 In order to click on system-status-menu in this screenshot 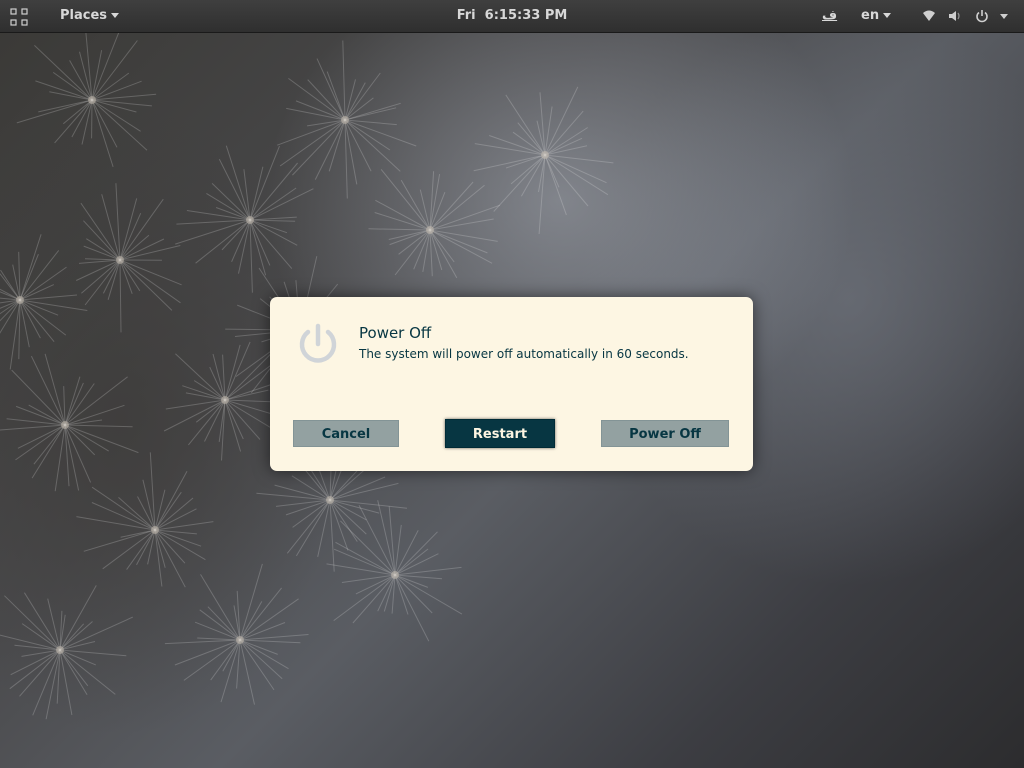, I will do `click(968, 16)`.